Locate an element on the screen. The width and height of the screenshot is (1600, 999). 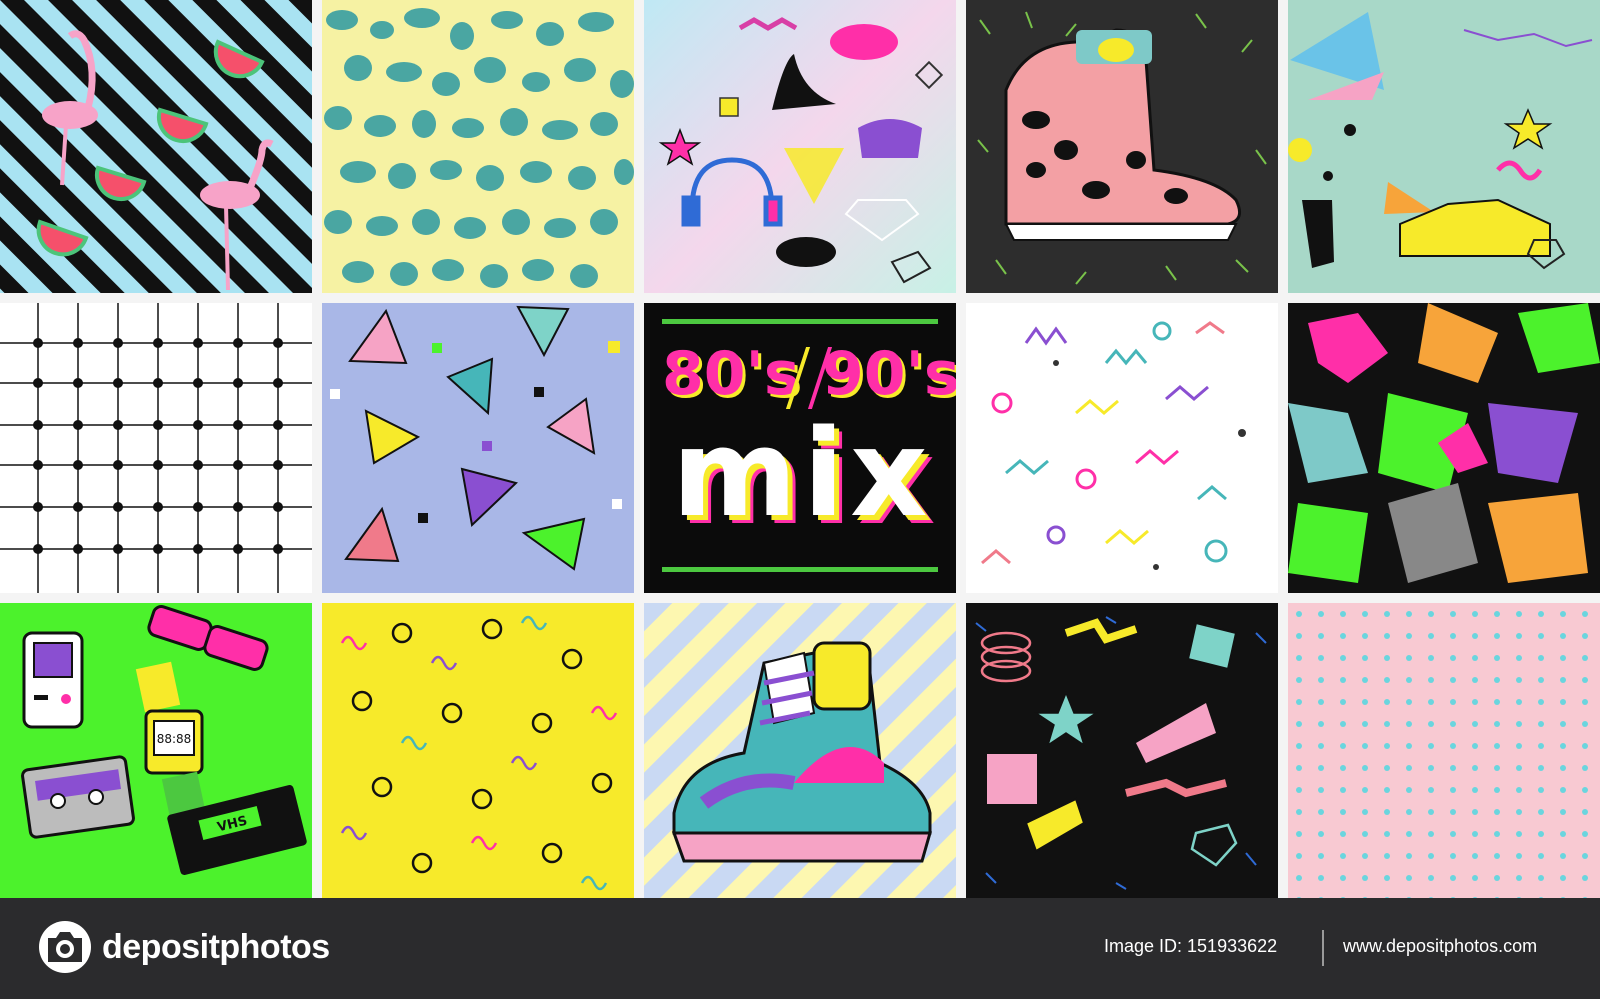
star-icon is located at coordinates (680, 146).